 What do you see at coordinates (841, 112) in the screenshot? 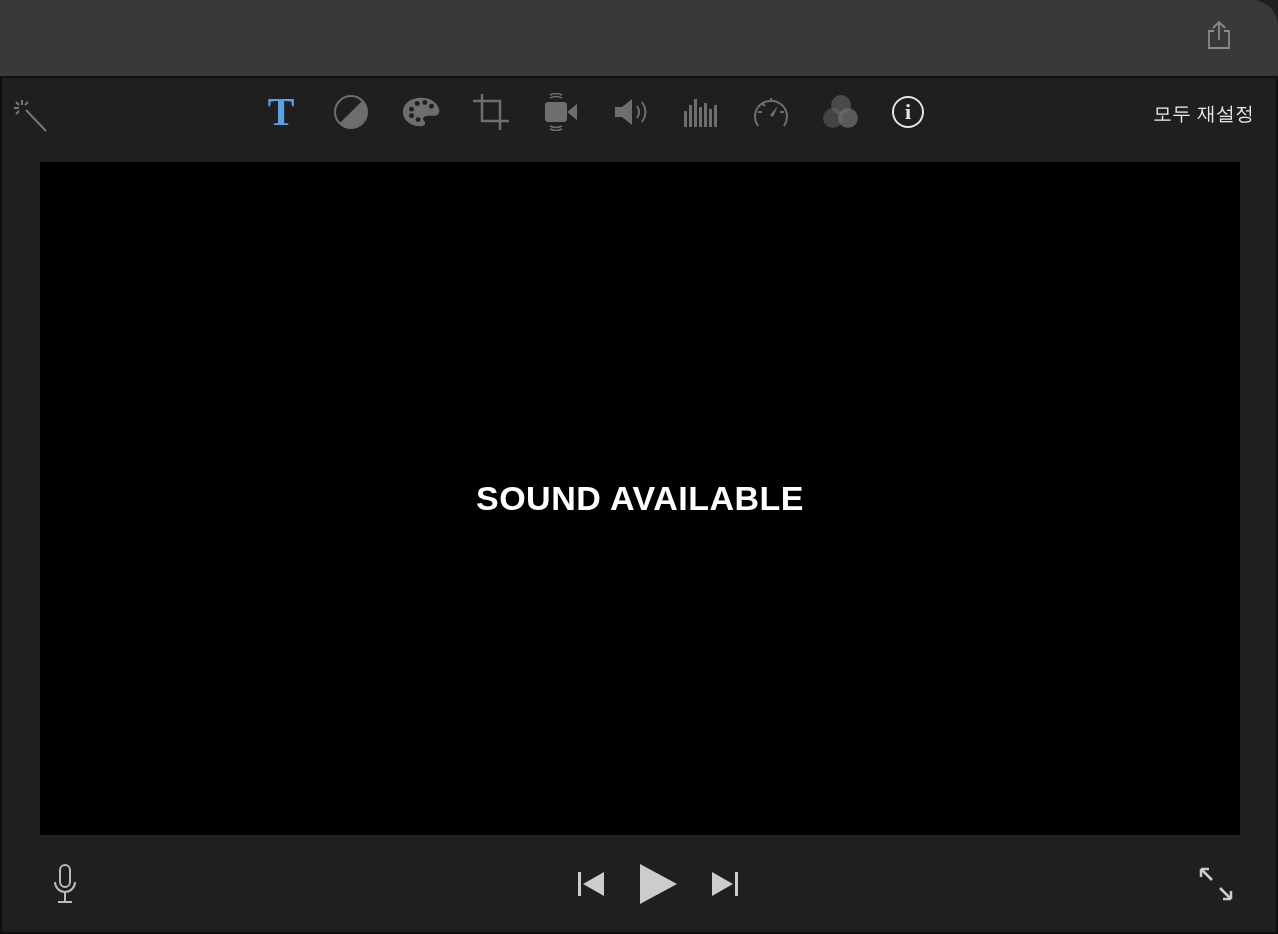
I see `overlapping-circles-icon` at bounding box center [841, 112].